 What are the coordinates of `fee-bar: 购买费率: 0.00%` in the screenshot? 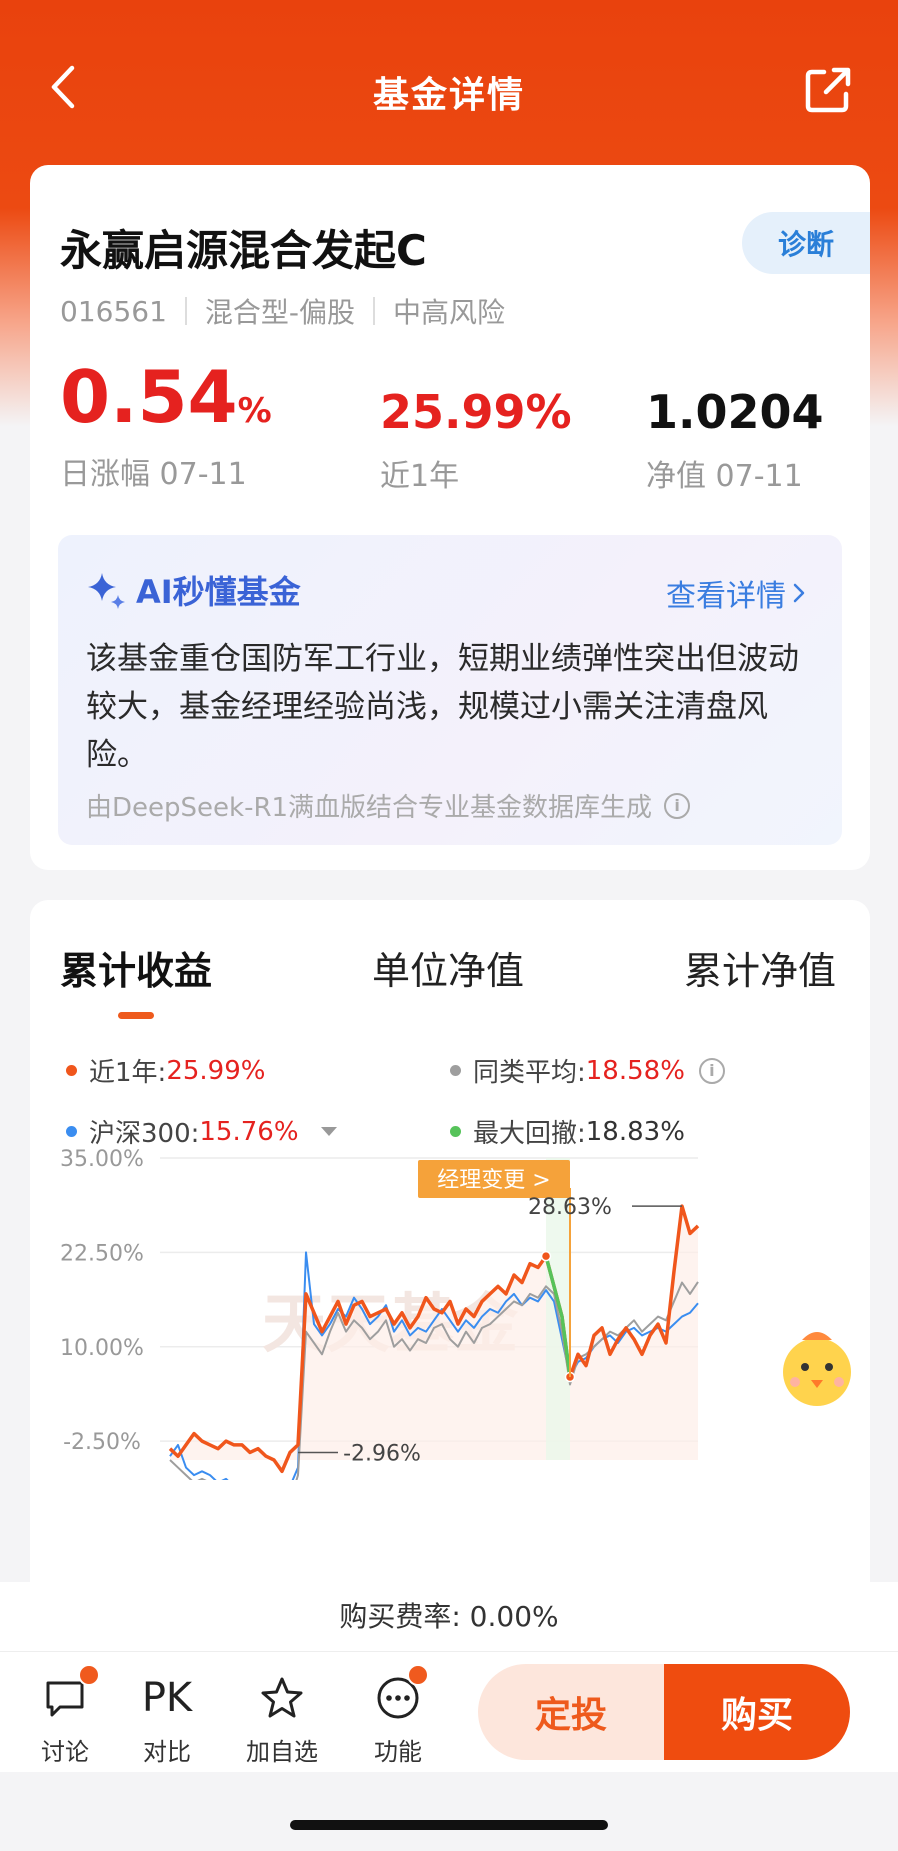 It's located at (449, 1617).